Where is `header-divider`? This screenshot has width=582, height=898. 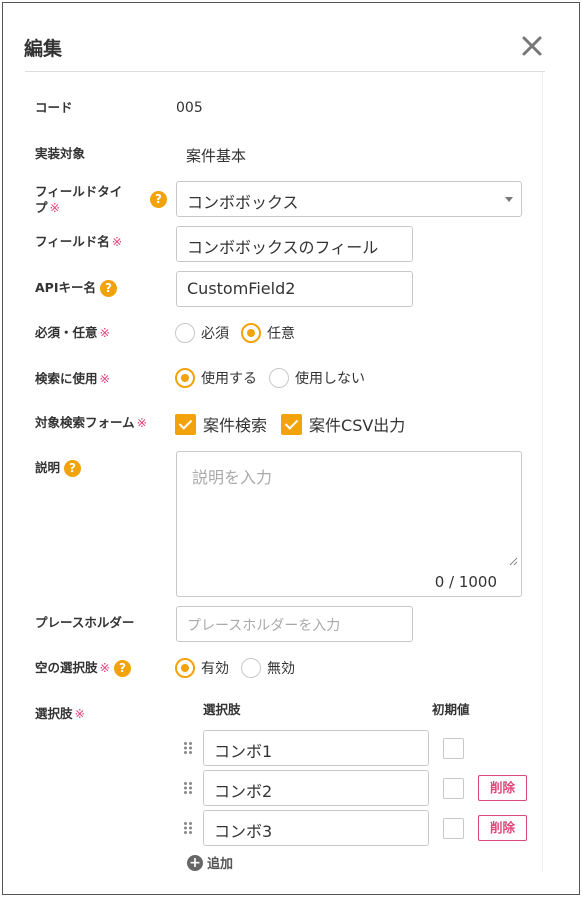 header-divider is located at coordinates (285, 71).